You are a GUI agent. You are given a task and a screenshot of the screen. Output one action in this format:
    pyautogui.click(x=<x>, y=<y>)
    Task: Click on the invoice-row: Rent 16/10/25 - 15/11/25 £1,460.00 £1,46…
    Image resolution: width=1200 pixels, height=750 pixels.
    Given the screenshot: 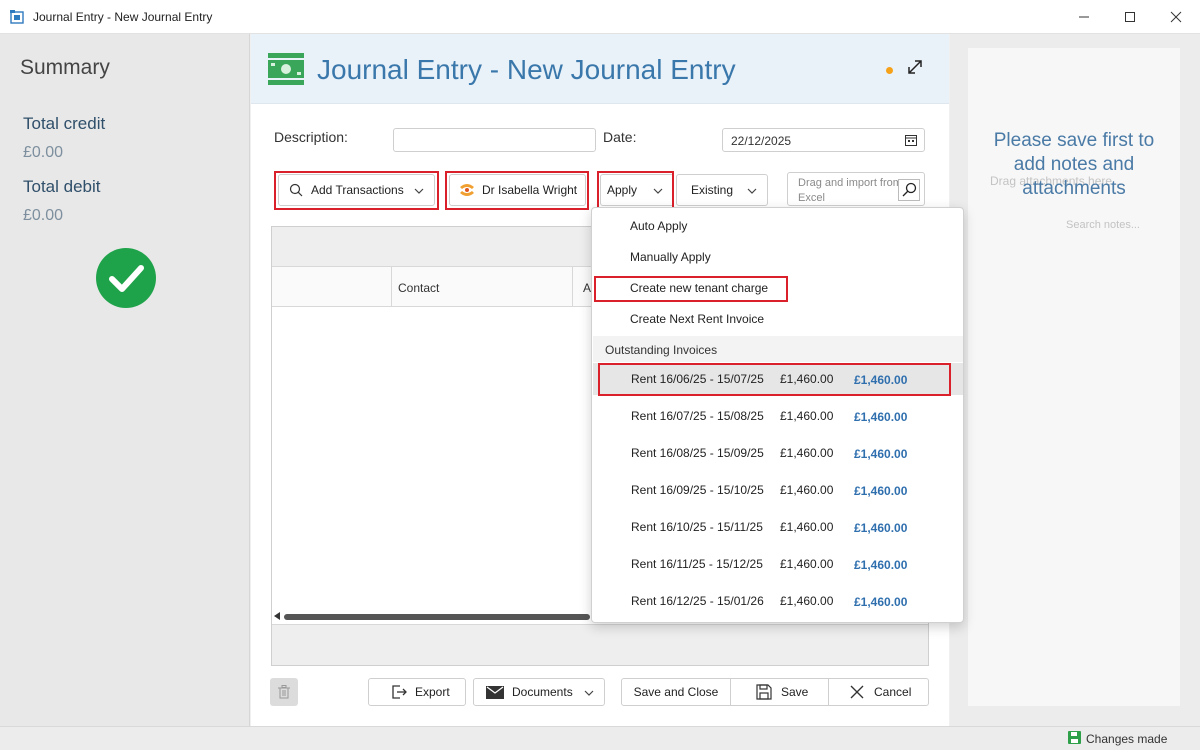 What is the action you would take?
    pyautogui.click(x=778, y=527)
    